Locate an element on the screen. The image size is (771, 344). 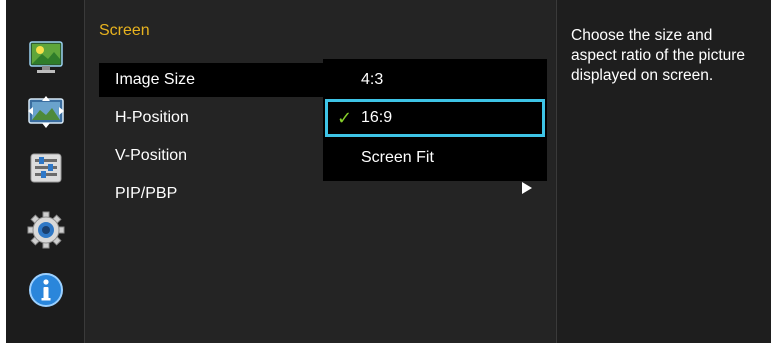
screen-icon is located at coordinates (46, 112).